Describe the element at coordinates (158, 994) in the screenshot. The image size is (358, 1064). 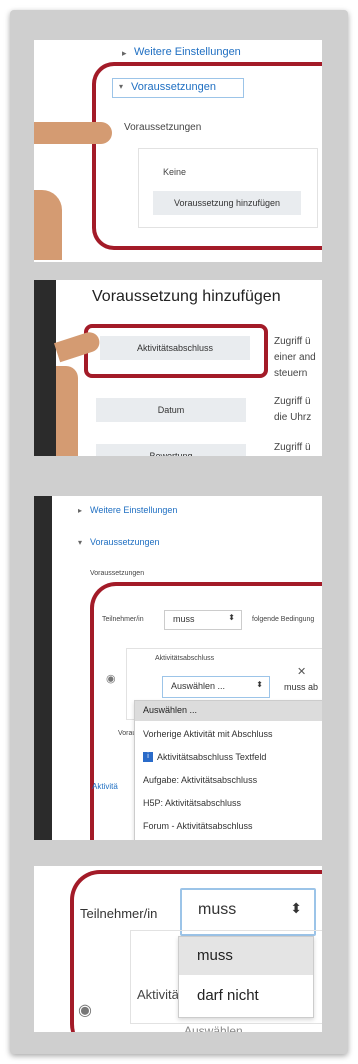
I see `truncated-label: Aktivitä` at that location.